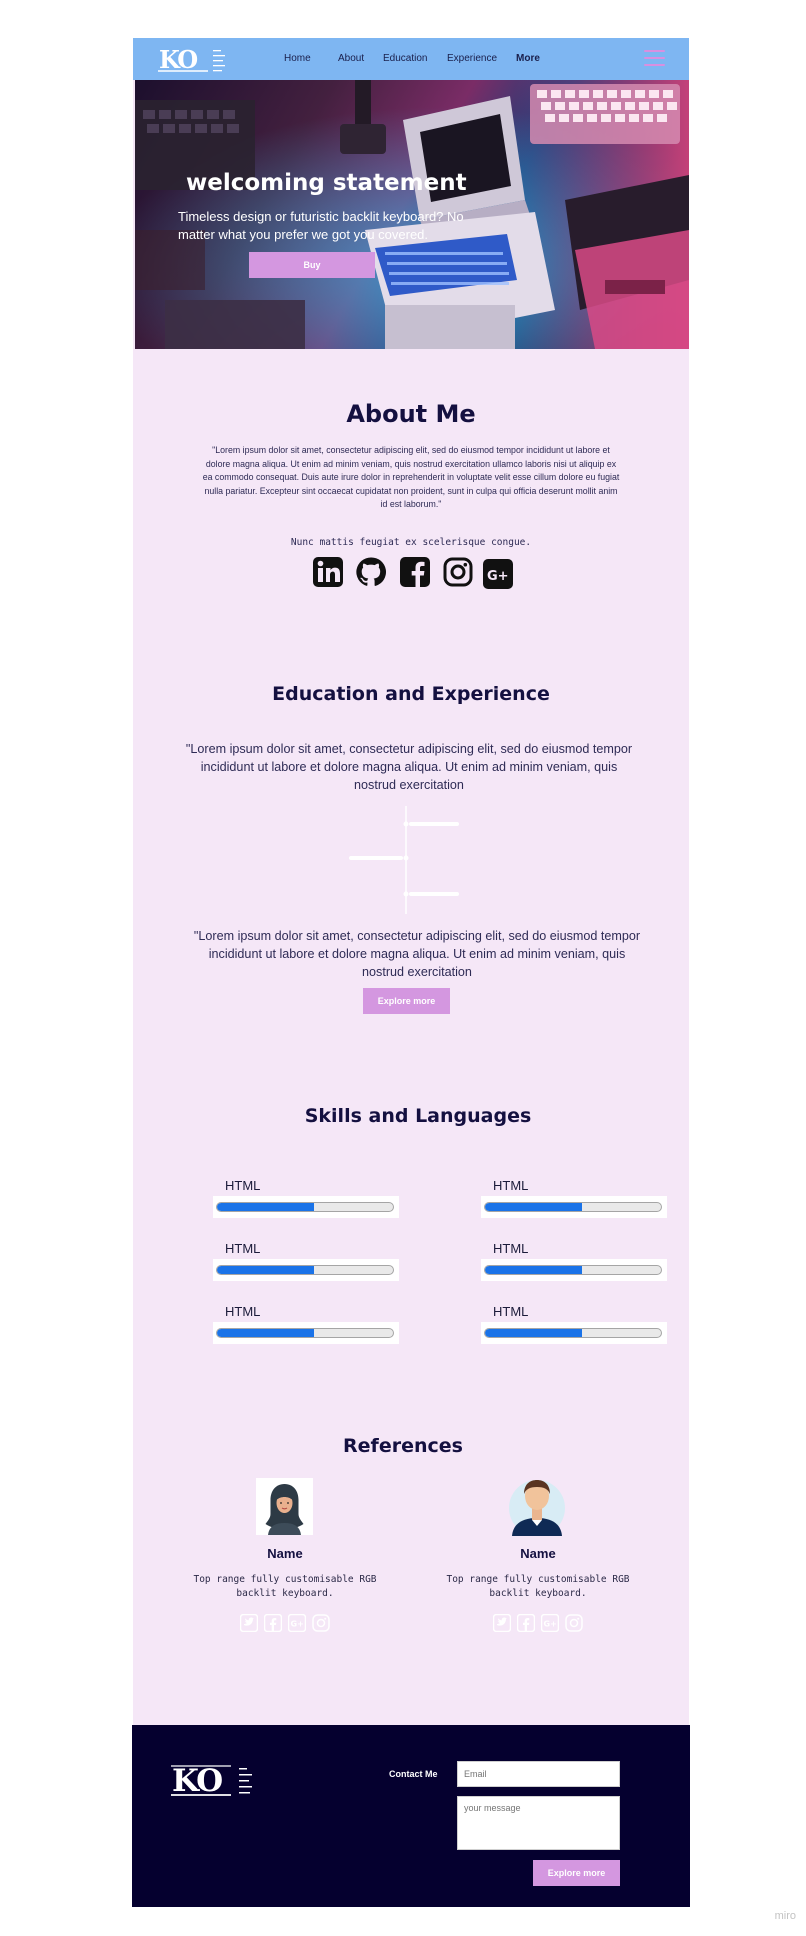 This screenshot has width=806, height=1936. What do you see at coordinates (351, 59) in the screenshot?
I see `nav-about-link: About` at bounding box center [351, 59].